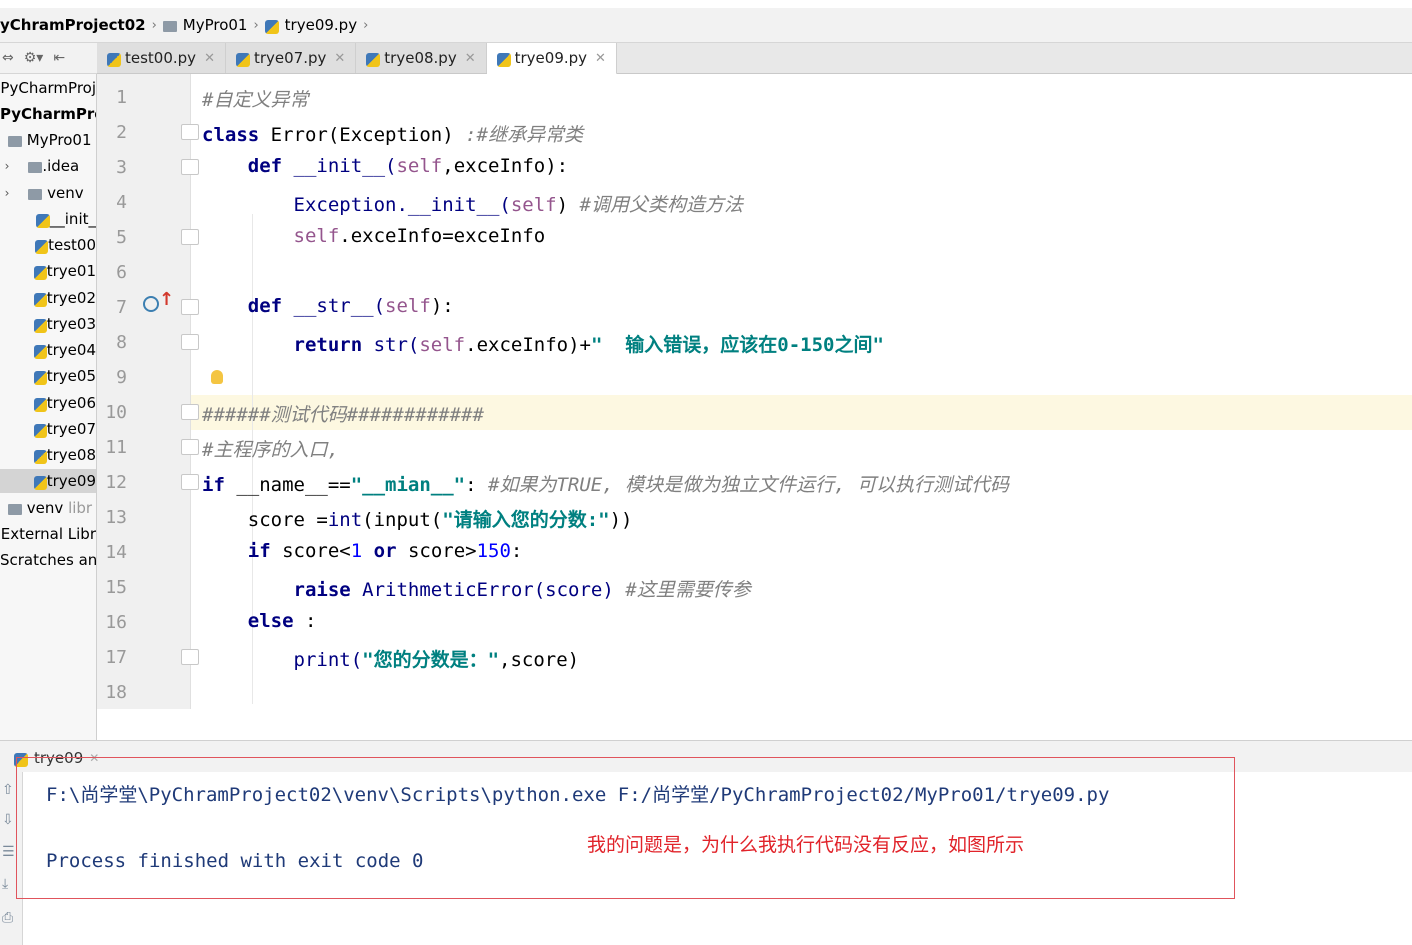 This screenshot has width=1412, height=945. I want to click on tree-label: trye09, so click(71, 481).